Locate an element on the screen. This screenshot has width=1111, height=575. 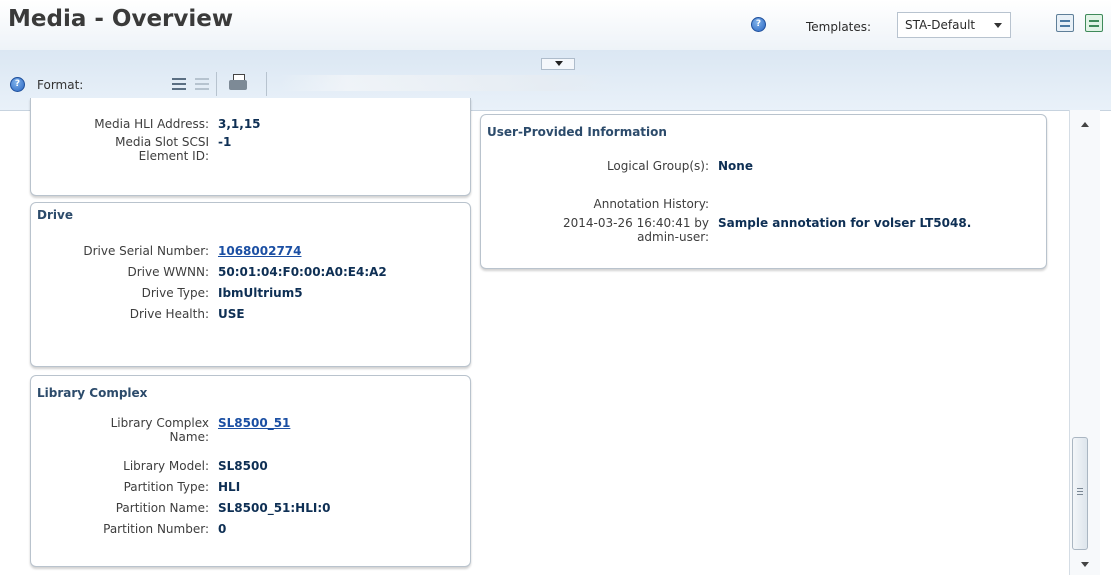
partition-name-value: SL8500_51:HLI:0 is located at coordinates (274, 508).